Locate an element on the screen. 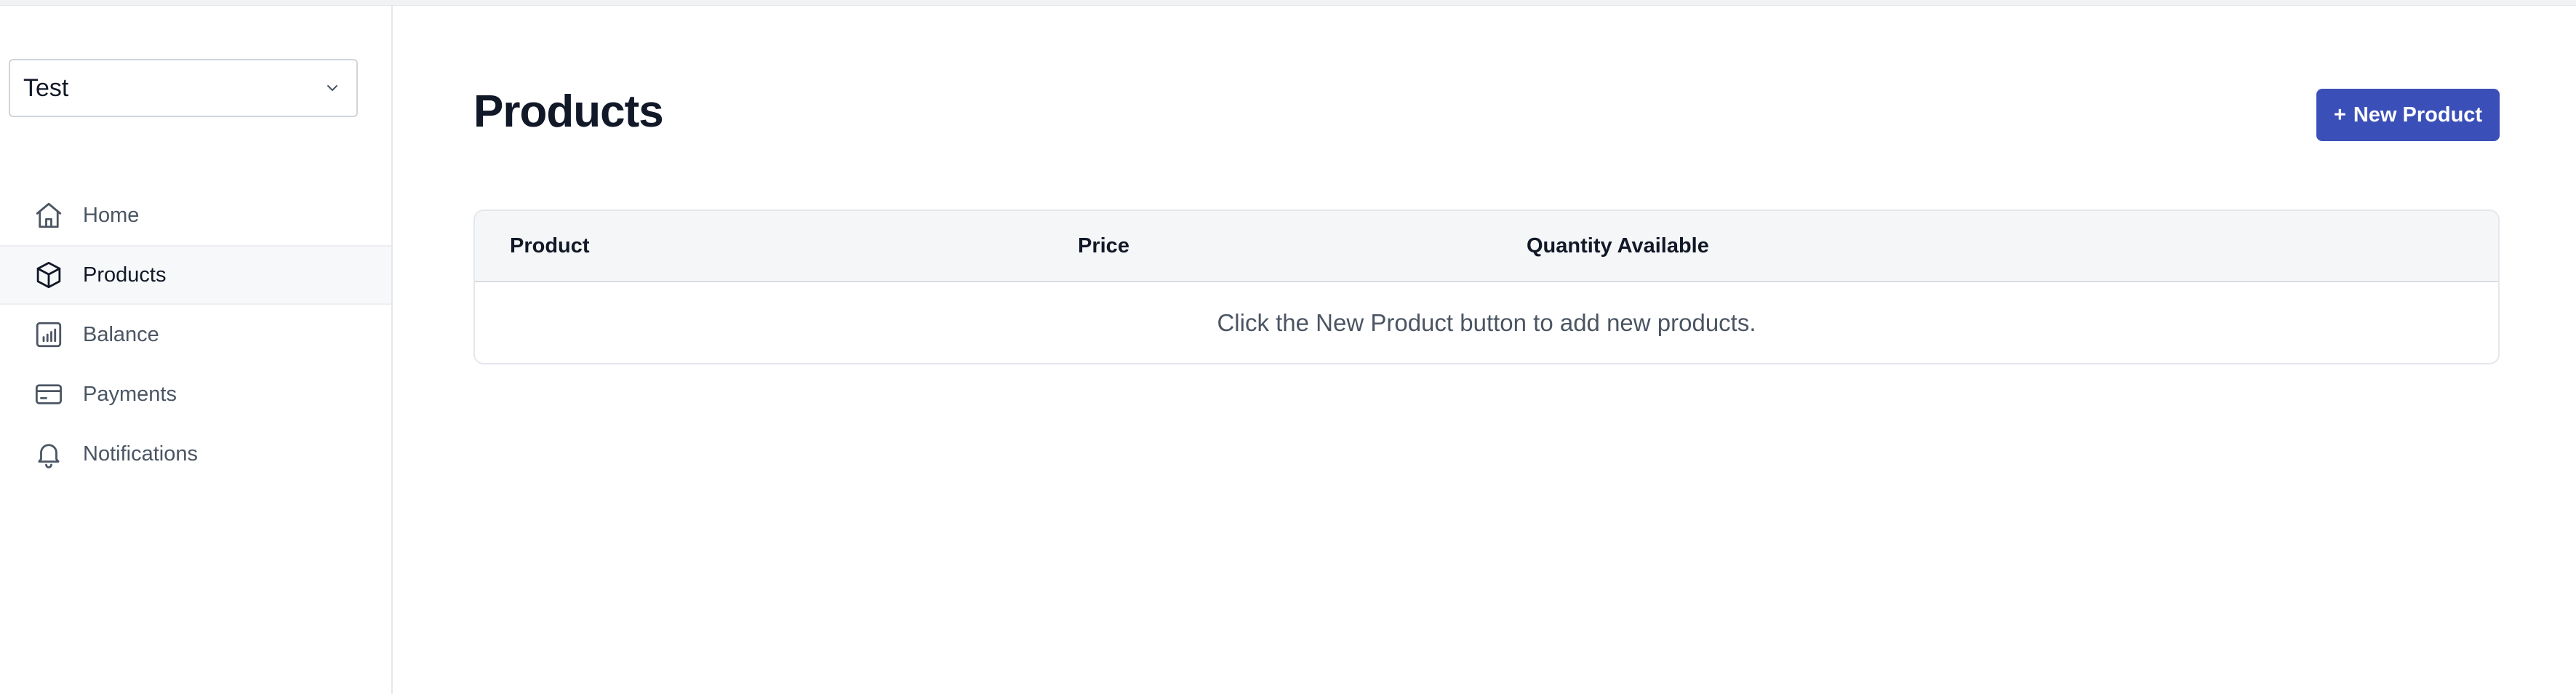 The width and height of the screenshot is (2576, 694). sidebar-item-products: Products is located at coordinates (195, 275).